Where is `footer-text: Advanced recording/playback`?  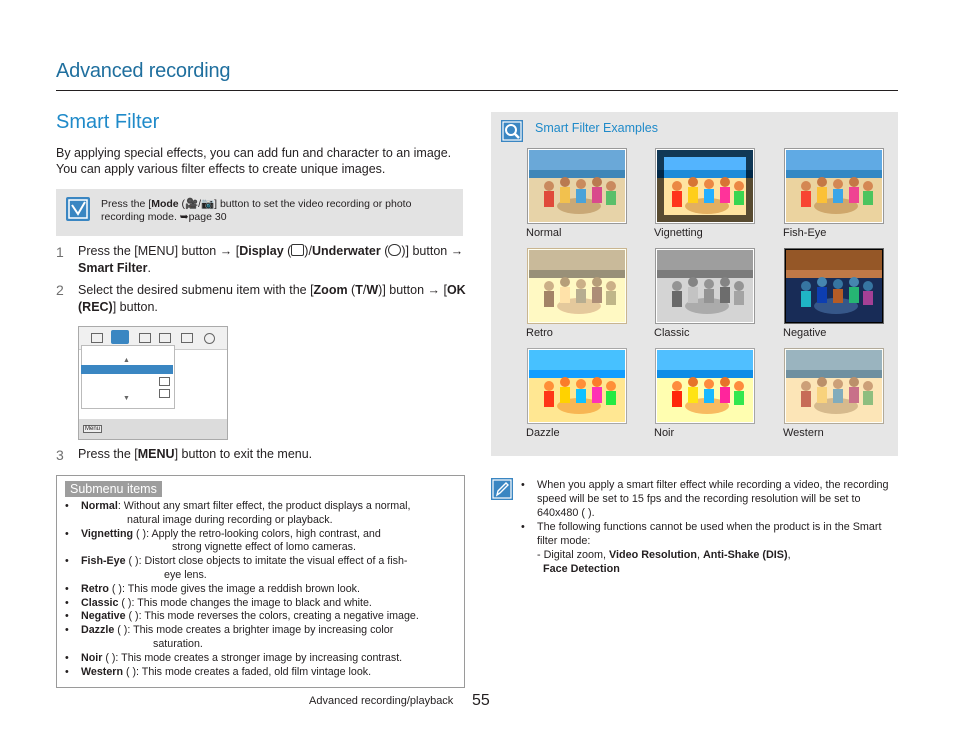 footer-text: Advanced recording/playback is located at coordinates (381, 701).